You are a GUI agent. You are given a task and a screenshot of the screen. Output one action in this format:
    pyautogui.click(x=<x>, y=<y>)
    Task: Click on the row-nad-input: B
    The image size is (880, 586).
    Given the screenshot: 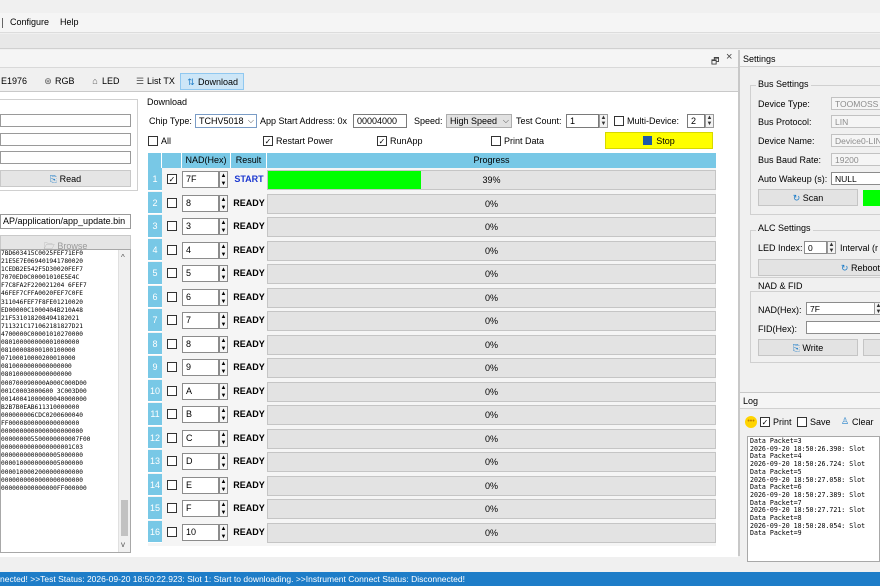 What is the action you would take?
    pyautogui.click(x=200, y=414)
    